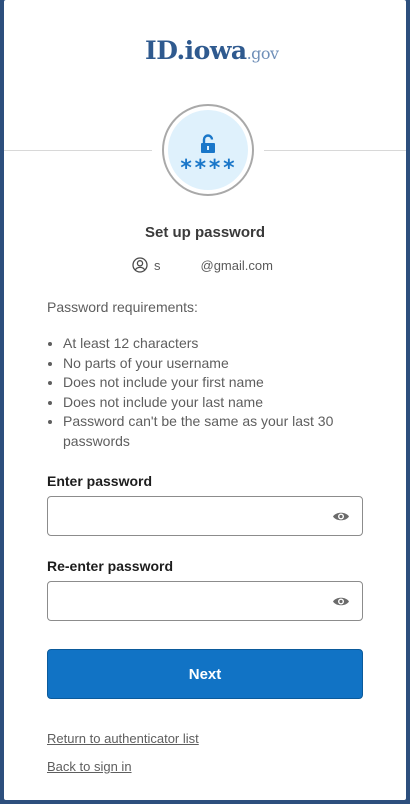 This screenshot has width=410, height=804. Describe the element at coordinates (335, 150) in the screenshot. I see `divider-right` at that location.